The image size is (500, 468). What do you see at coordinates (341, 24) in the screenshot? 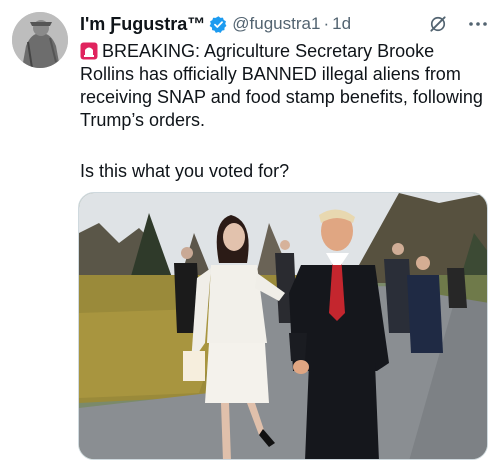
I see `tweet-time: 1d` at bounding box center [341, 24].